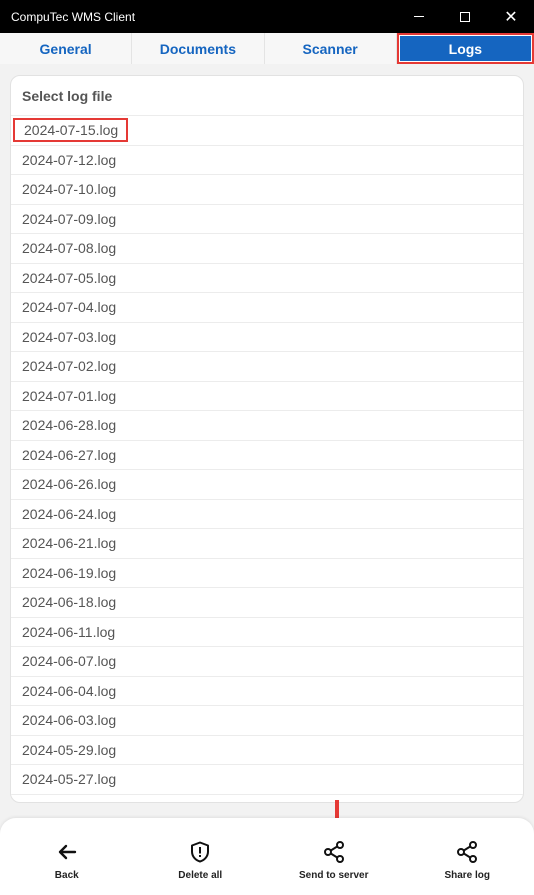  Describe the element at coordinates (69, 189) in the screenshot. I see `log-file-name: 2024-07-10.log` at that location.